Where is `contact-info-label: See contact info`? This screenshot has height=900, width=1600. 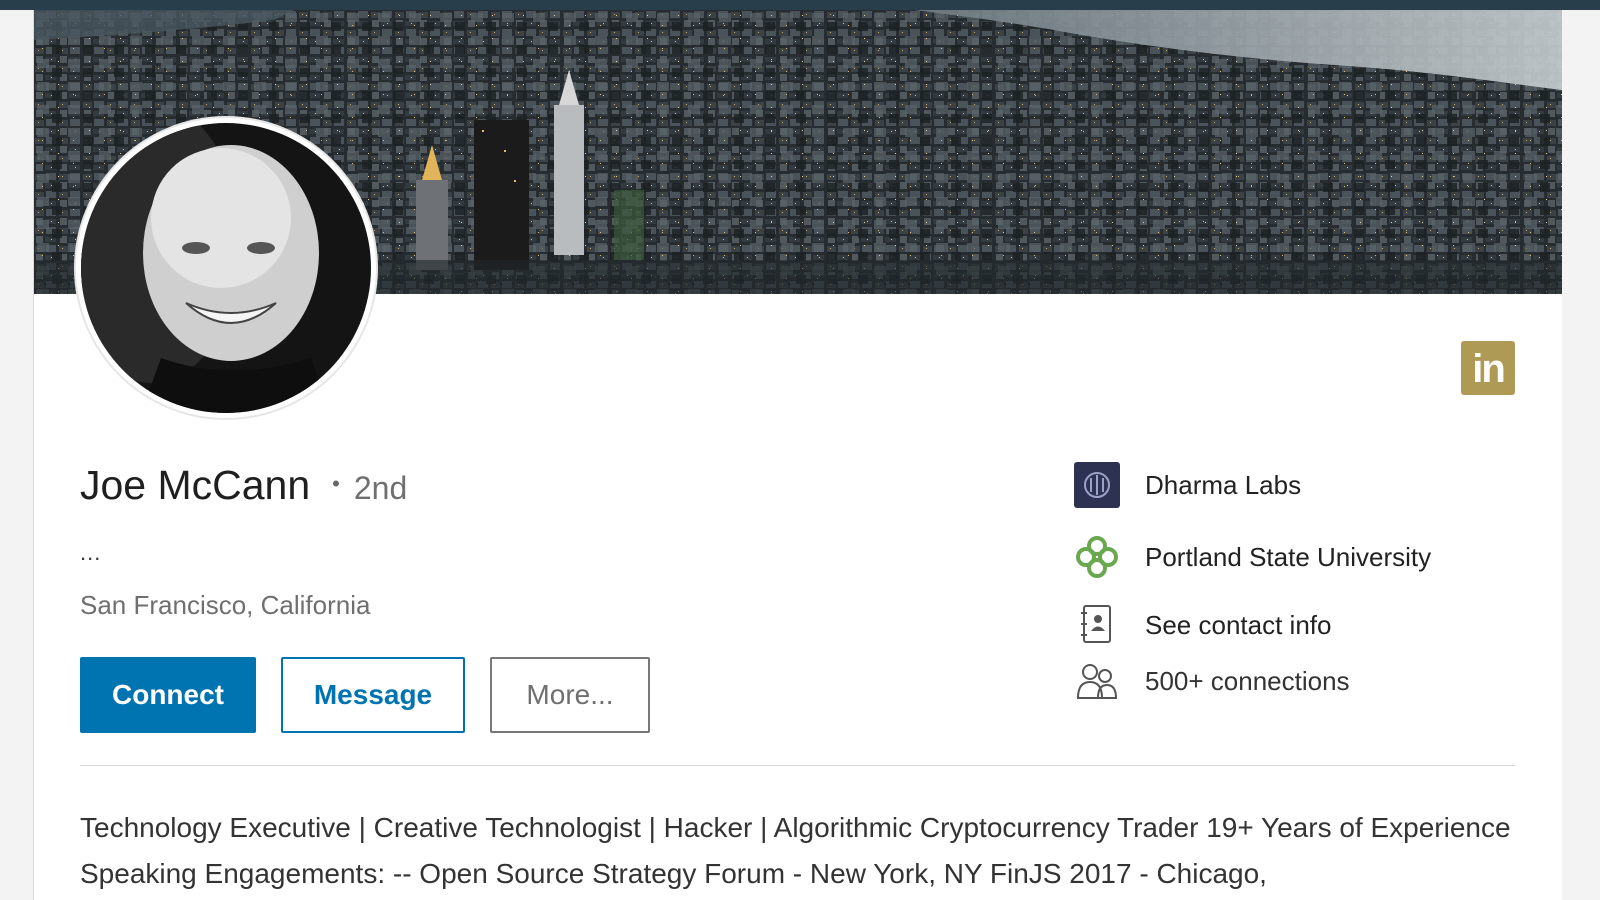 contact-info-label: See contact info is located at coordinates (1238, 624).